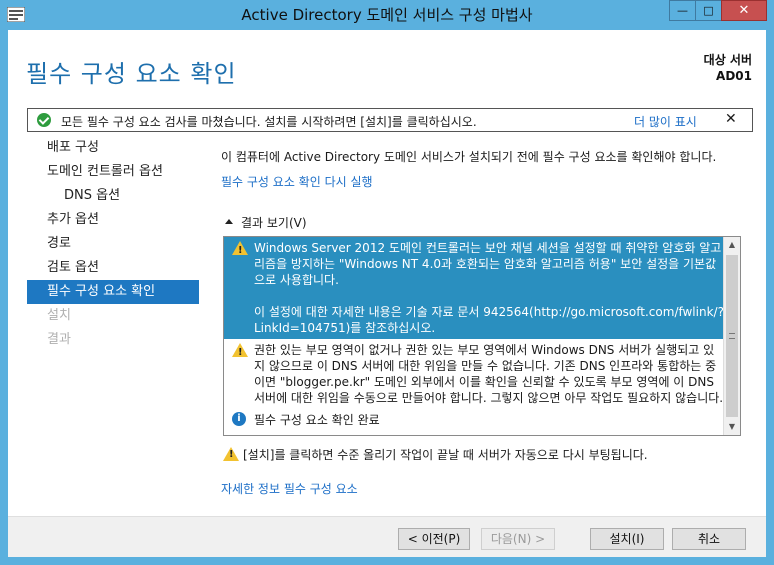 This screenshot has width=774, height=565. Describe the element at coordinates (732, 427) in the screenshot. I see `scroll-down-icon: ▼` at that location.